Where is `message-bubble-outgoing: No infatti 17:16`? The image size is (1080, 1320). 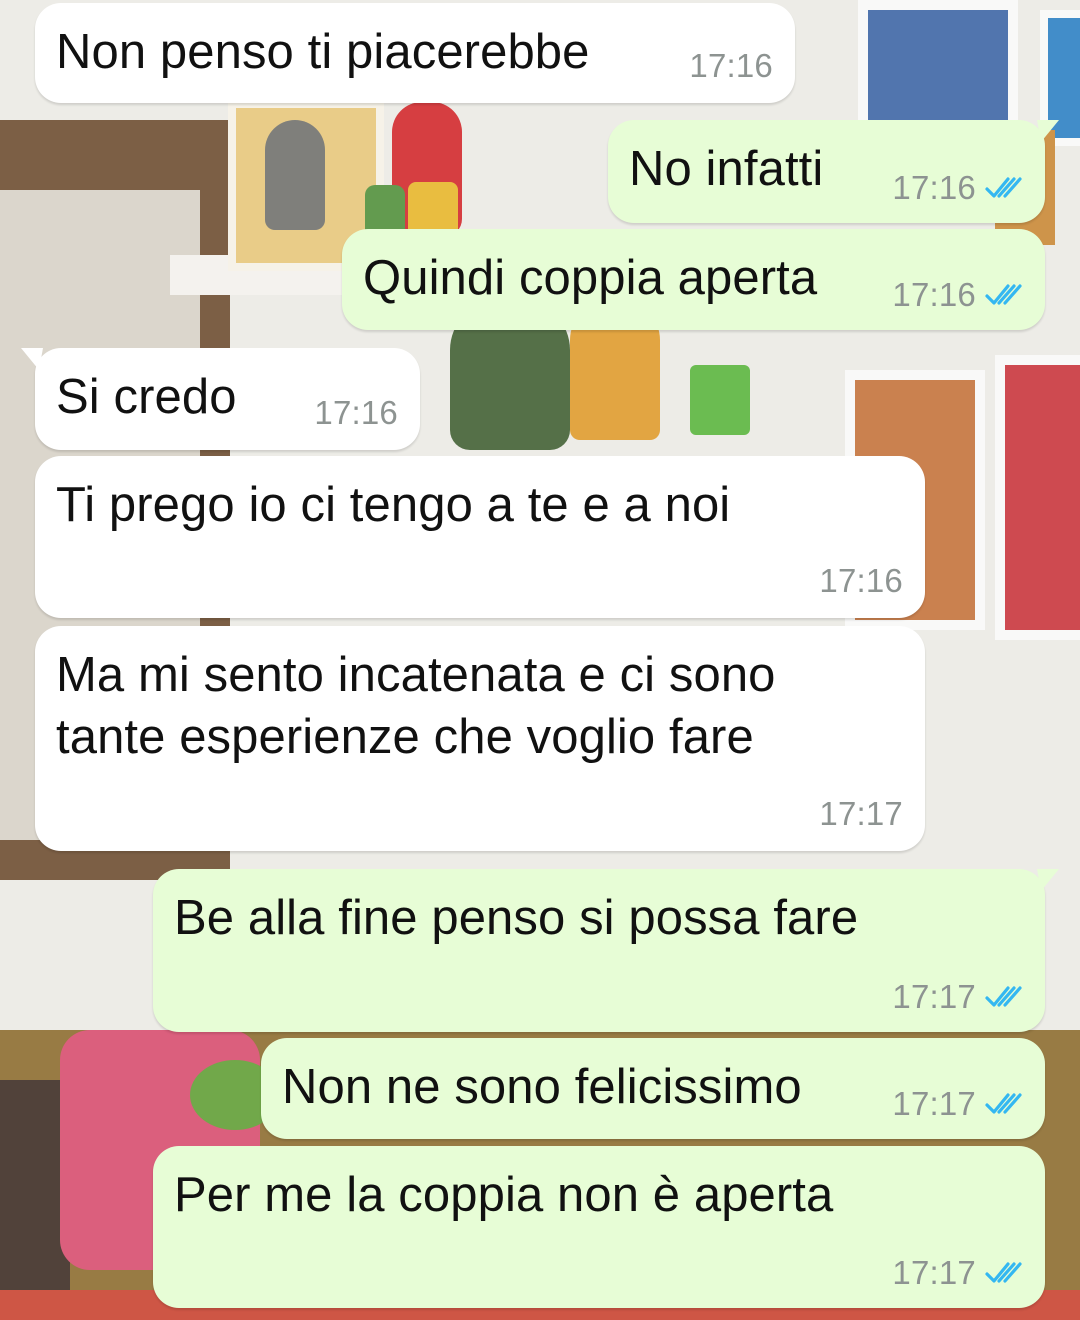
message-bubble-outgoing: No infatti 17:16 is located at coordinates (833, 171).